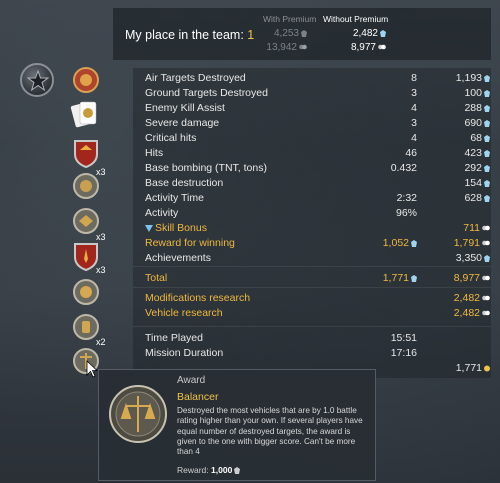 The image size is (500, 483). I want to click on stats-row-count: 2:32, so click(407, 198).